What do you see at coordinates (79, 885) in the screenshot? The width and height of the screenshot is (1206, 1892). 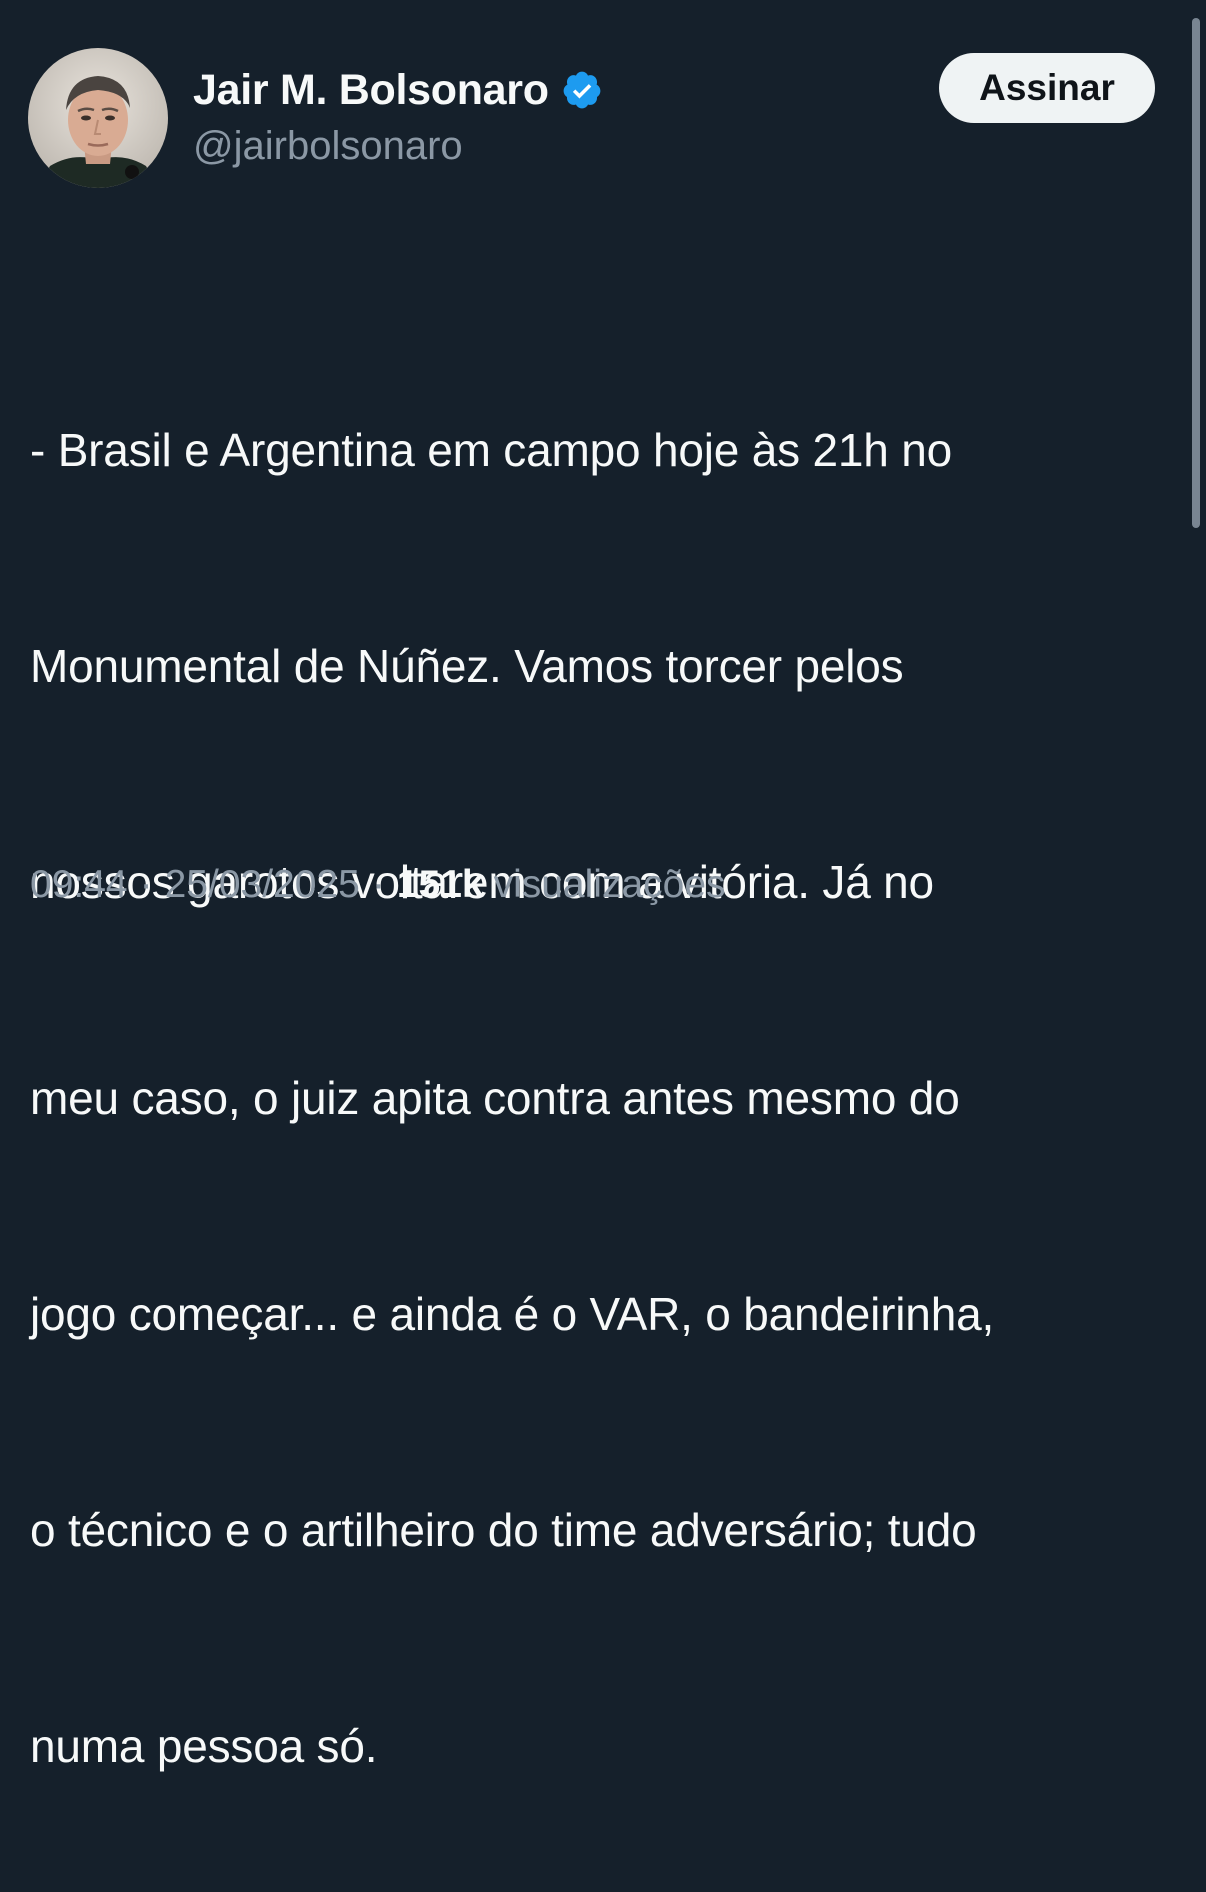 I see `tweet-time: 09:44` at bounding box center [79, 885].